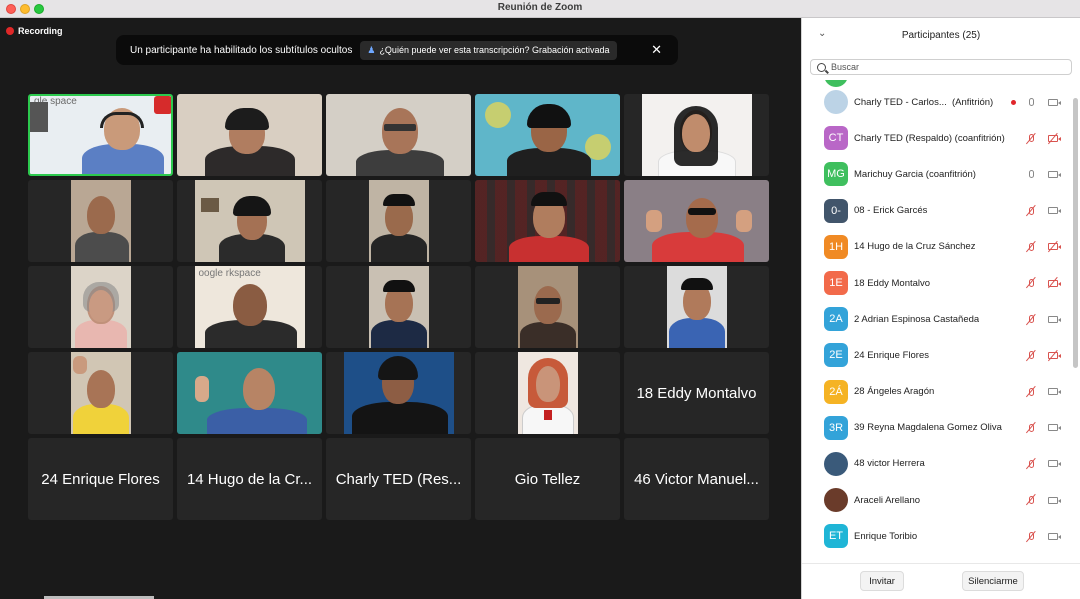 The width and height of the screenshot is (1080, 599). Describe the element at coordinates (887, 500) in the screenshot. I see `participant-name-text: Araceli Arellano` at that location.